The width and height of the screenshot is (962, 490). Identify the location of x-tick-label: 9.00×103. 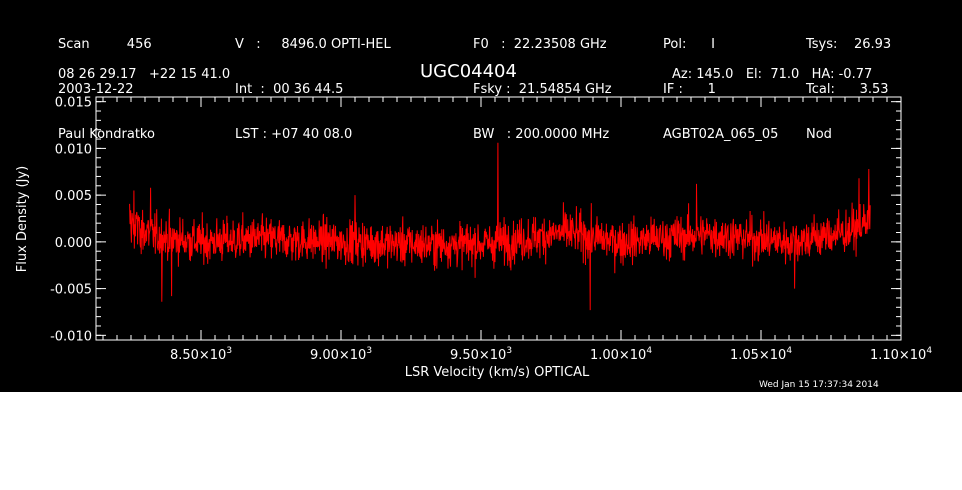
(341, 354).